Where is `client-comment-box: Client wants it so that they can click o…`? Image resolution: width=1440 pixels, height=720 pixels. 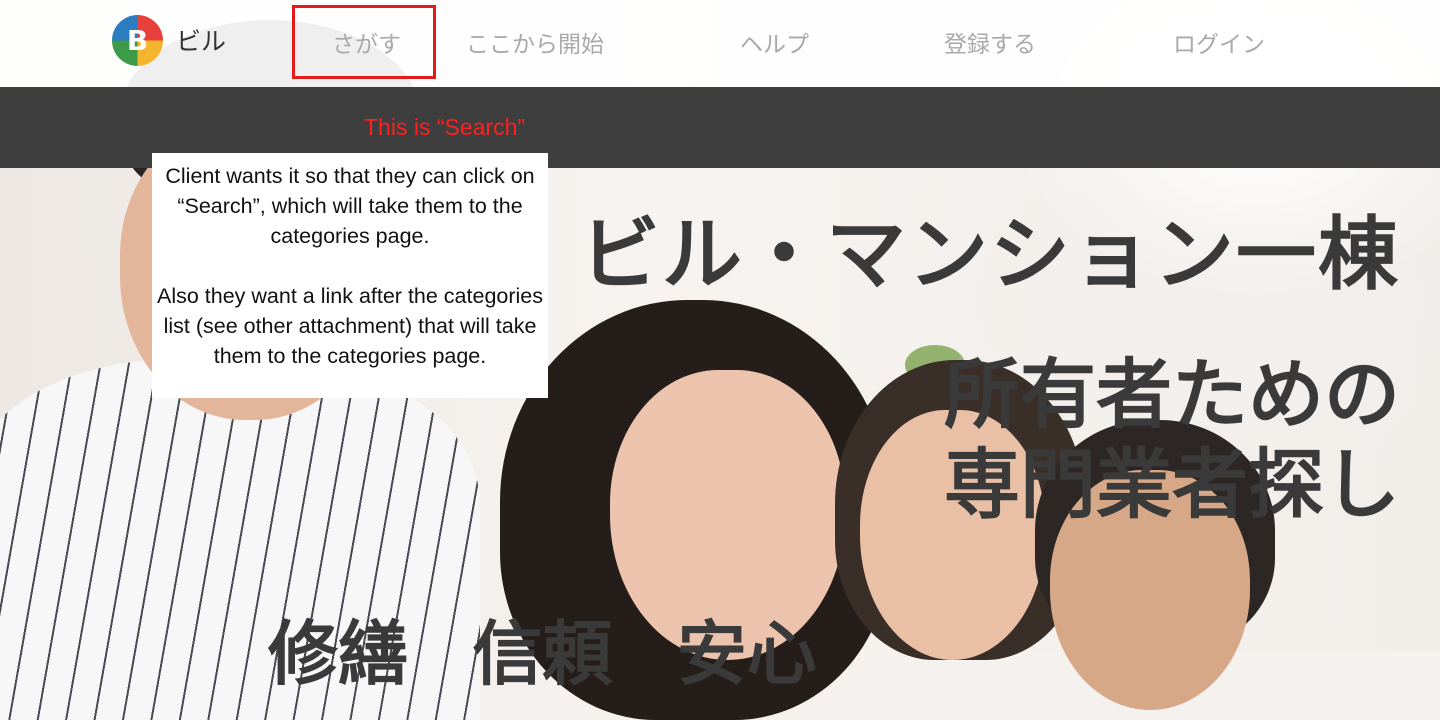
client-comment-box: Client wants it so that they can click o… is located at coordinates (350, 275).